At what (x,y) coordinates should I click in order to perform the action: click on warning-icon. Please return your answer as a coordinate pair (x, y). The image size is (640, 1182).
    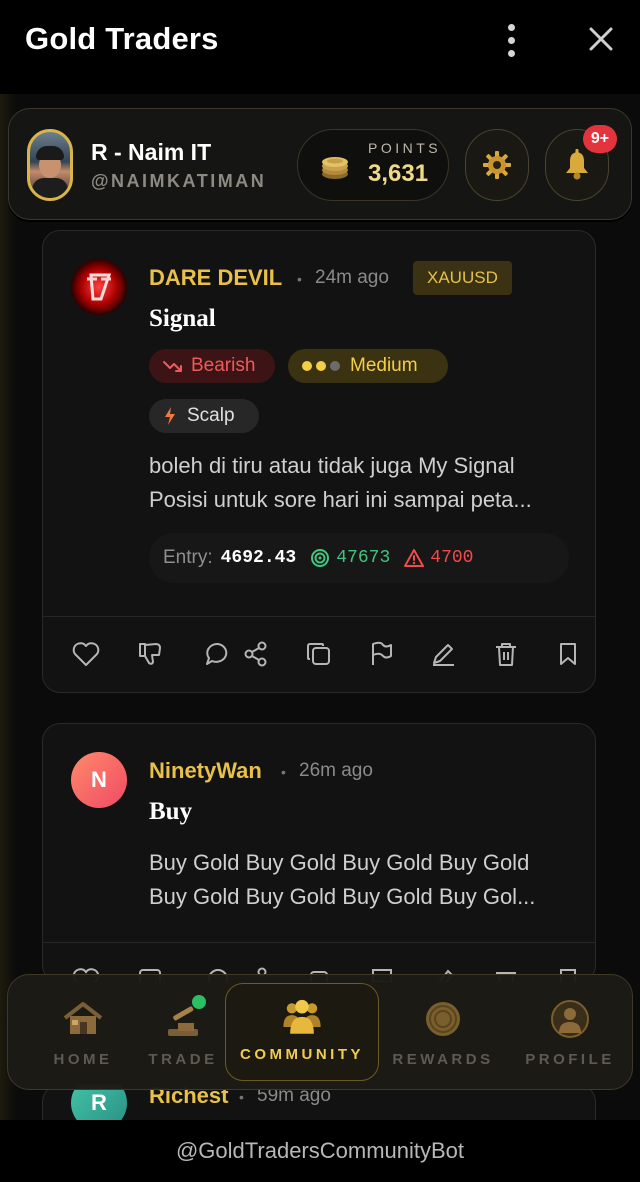
    Looking at the image, I should click on (414, 558).